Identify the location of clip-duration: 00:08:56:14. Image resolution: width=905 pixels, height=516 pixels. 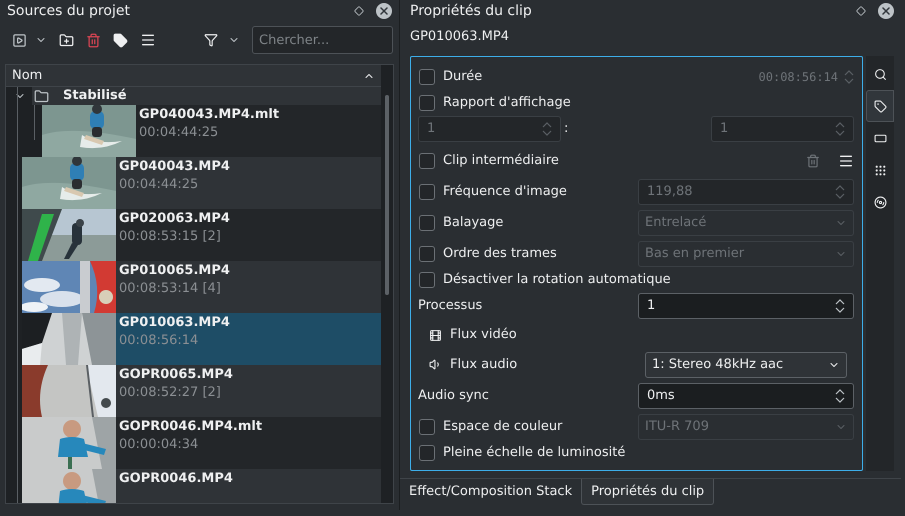
(159, 341).